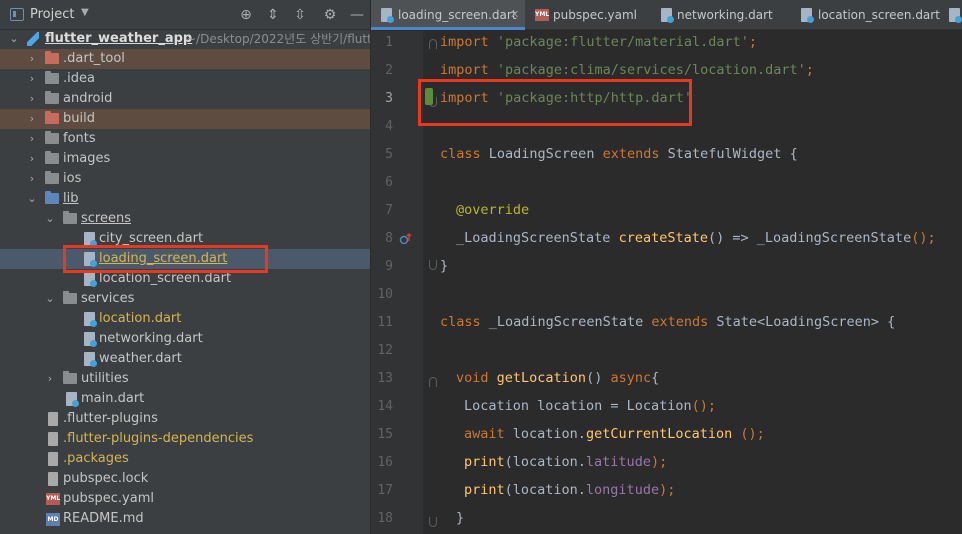 The image size is (962, 534). Describe the element at coordinates (246, 15) in the screenshot. I see `crosshair-icon: ⊕` at that location.